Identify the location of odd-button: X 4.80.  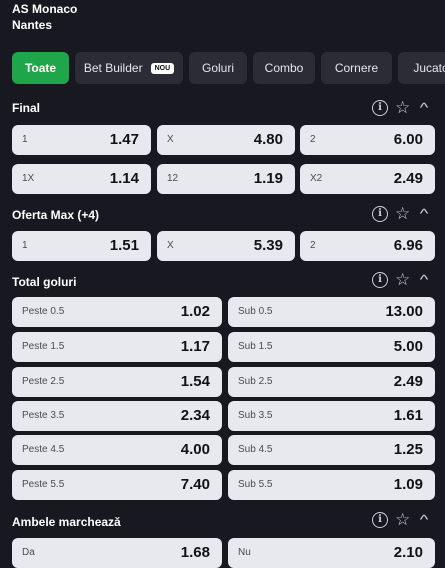
(226, 140).